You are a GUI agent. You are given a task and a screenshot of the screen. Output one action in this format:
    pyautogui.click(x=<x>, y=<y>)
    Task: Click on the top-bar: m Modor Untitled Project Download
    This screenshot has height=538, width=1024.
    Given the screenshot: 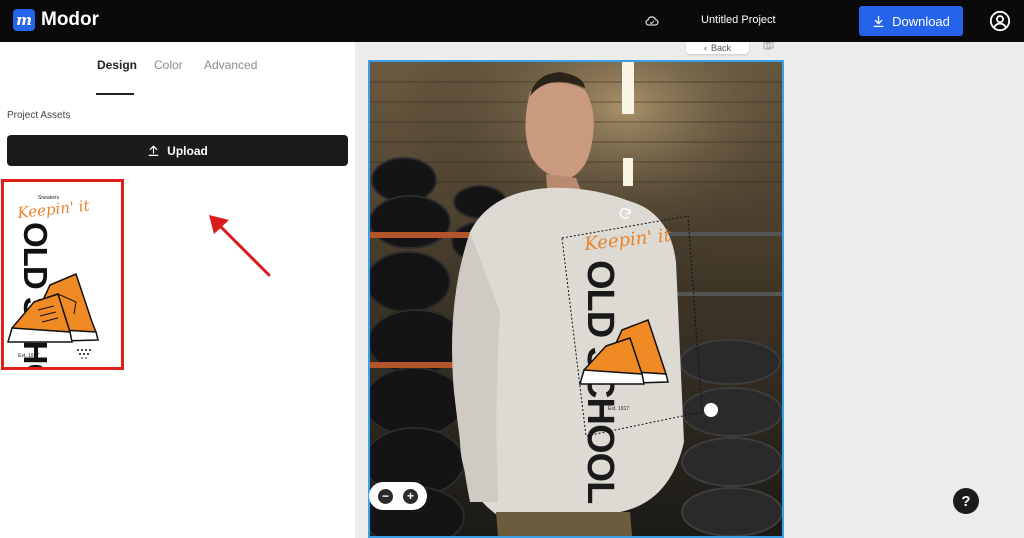 What is the action you would take?
    pyautogui.click(x=512, y=21)
    